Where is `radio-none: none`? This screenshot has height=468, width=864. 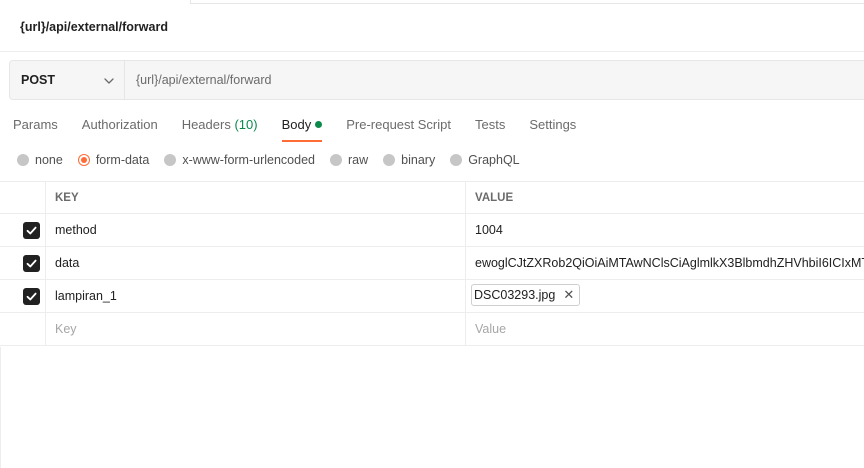 radio-none: none is located at coordinates (40, 160).